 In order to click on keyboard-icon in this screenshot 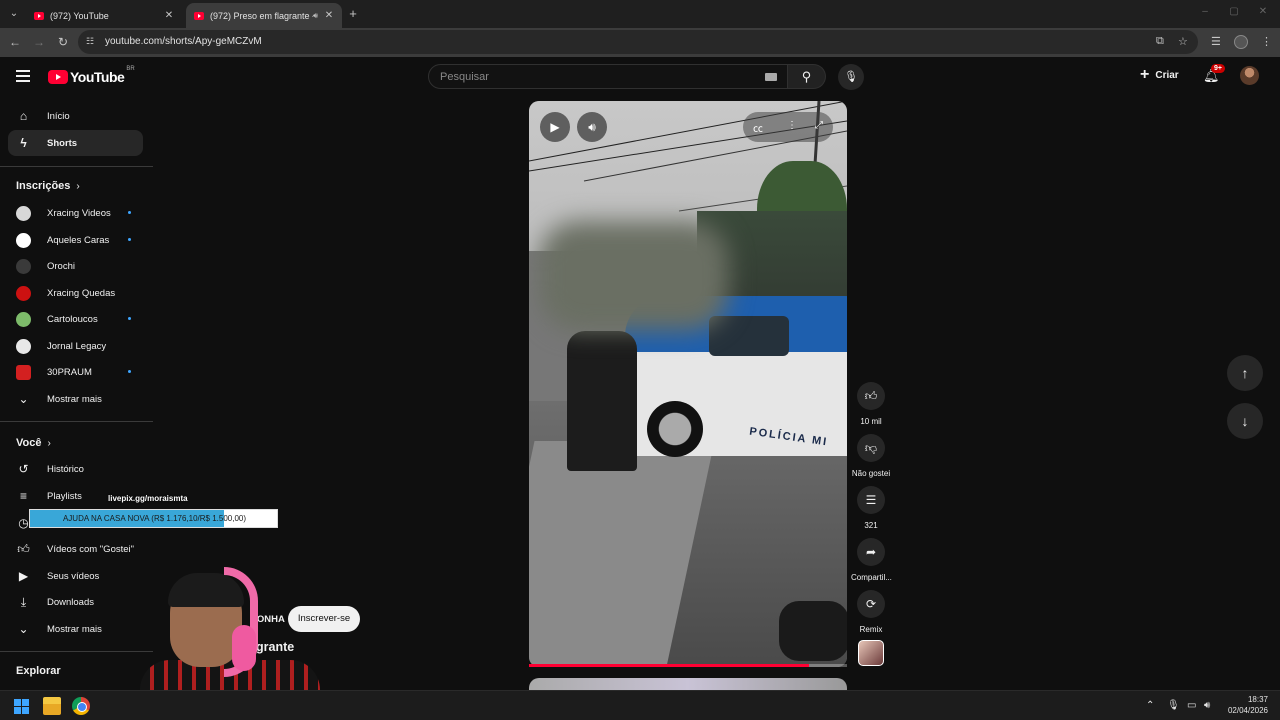, I will do `click(771, 77)`.